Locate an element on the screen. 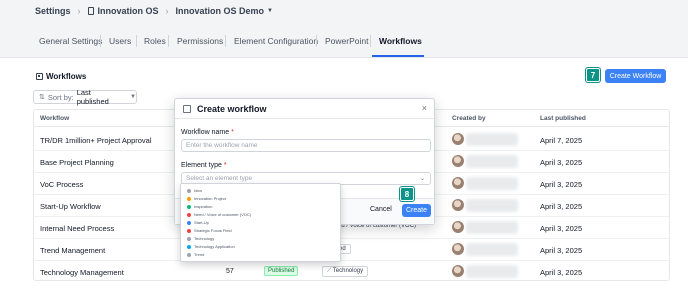 This screenshot has width=688, height=299. sort-dropdown: ⇅ Sort by: Last published ▼ is located at coordinates (85, 97).